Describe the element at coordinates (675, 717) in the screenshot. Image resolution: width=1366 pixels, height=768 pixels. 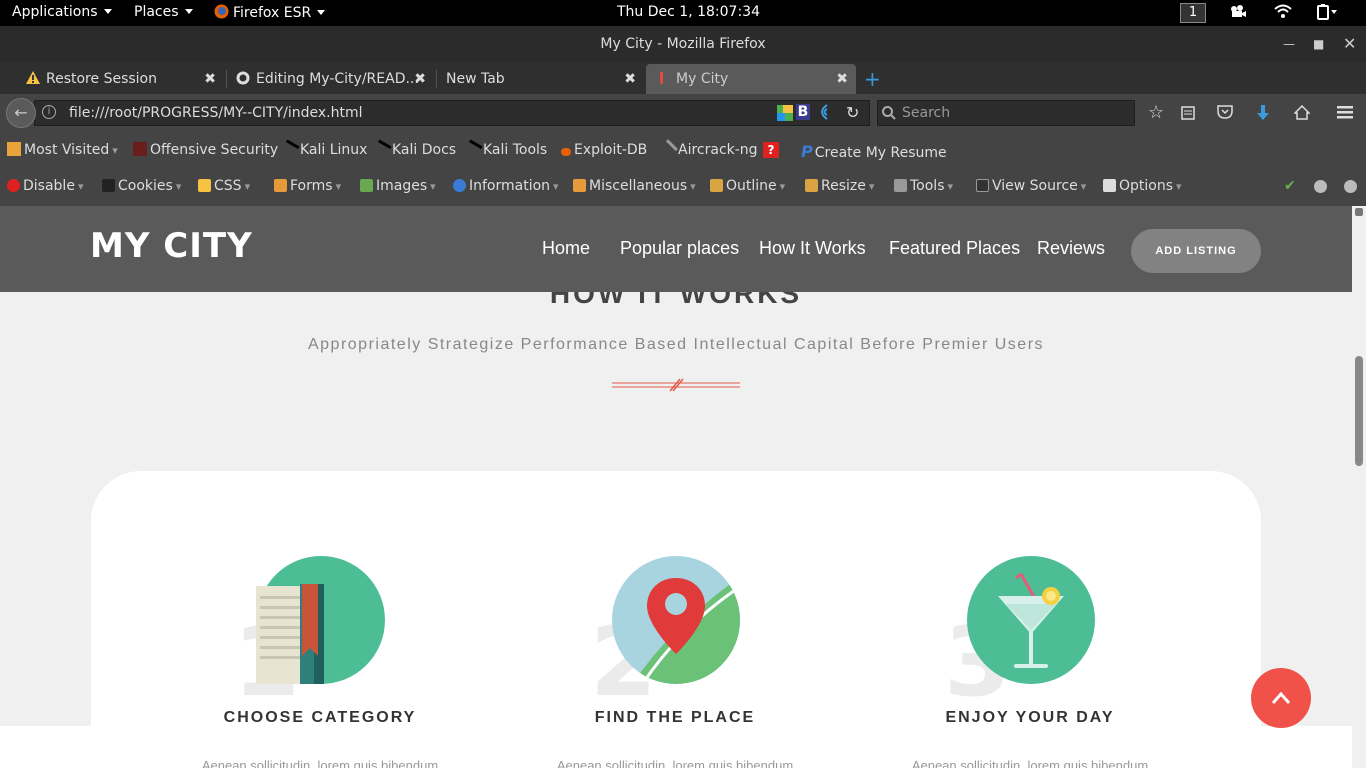
I see `step-title: FIND THE PLACE` at that location.